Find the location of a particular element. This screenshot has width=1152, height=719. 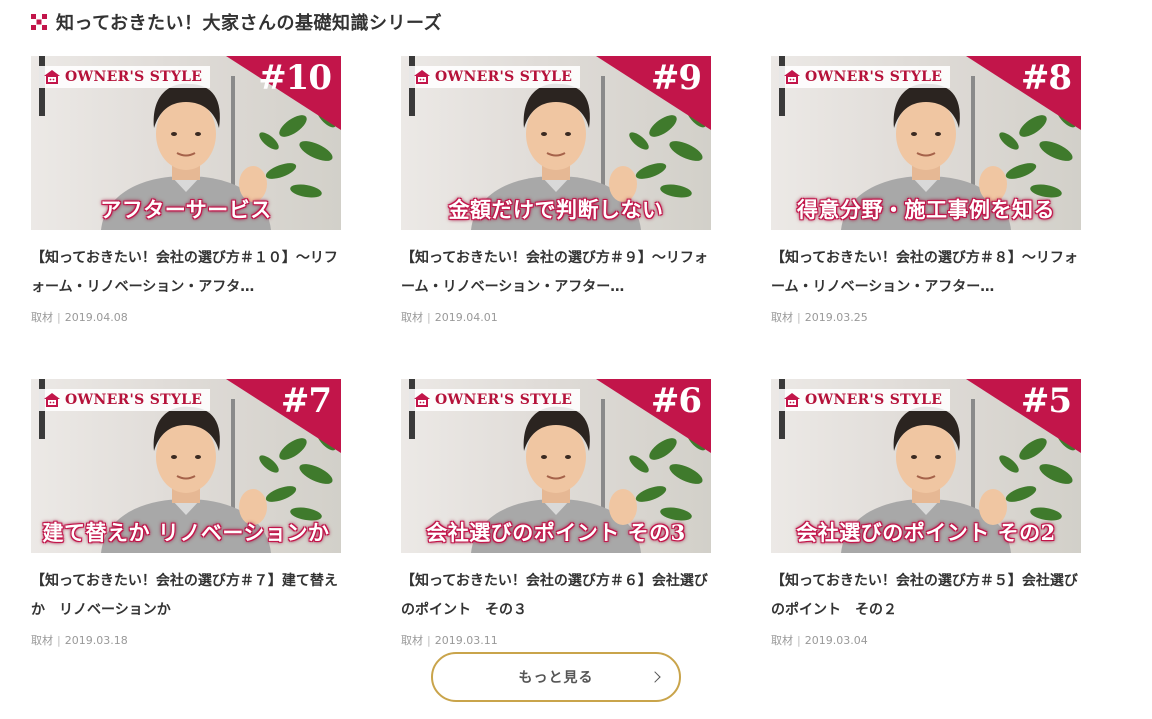

article-meta: 取材 | 2019.03.18 is located at coordinates (186, 641).